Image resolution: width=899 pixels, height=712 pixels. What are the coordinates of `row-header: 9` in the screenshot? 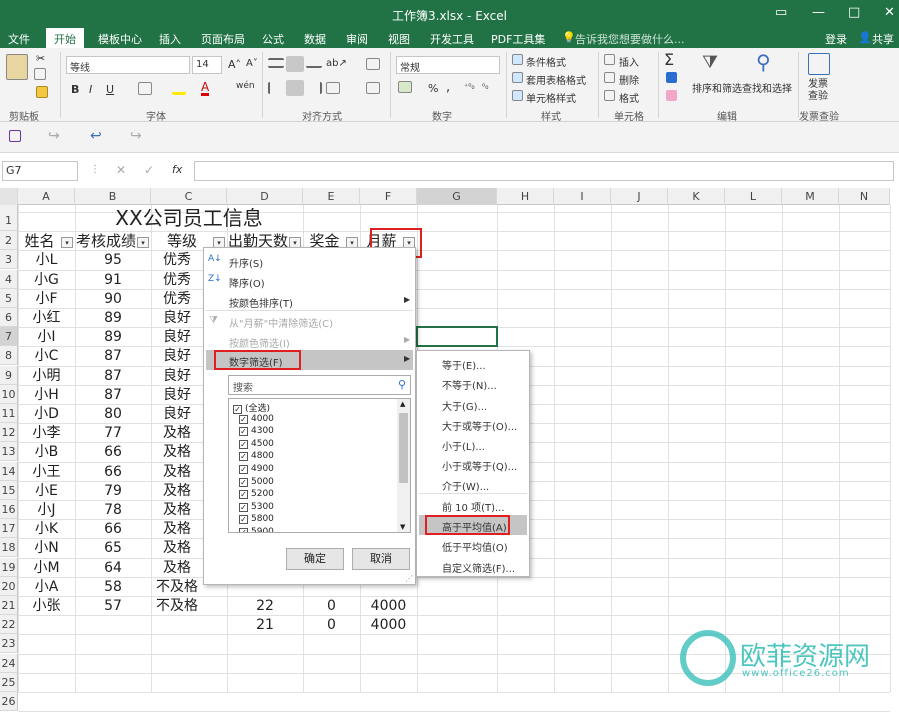 It's located at (9, 375).